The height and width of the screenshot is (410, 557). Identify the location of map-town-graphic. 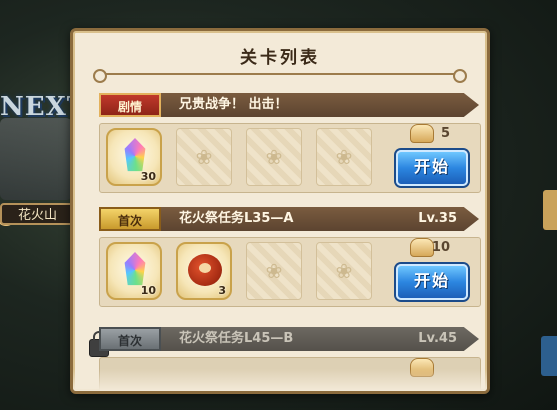
(36, 159).